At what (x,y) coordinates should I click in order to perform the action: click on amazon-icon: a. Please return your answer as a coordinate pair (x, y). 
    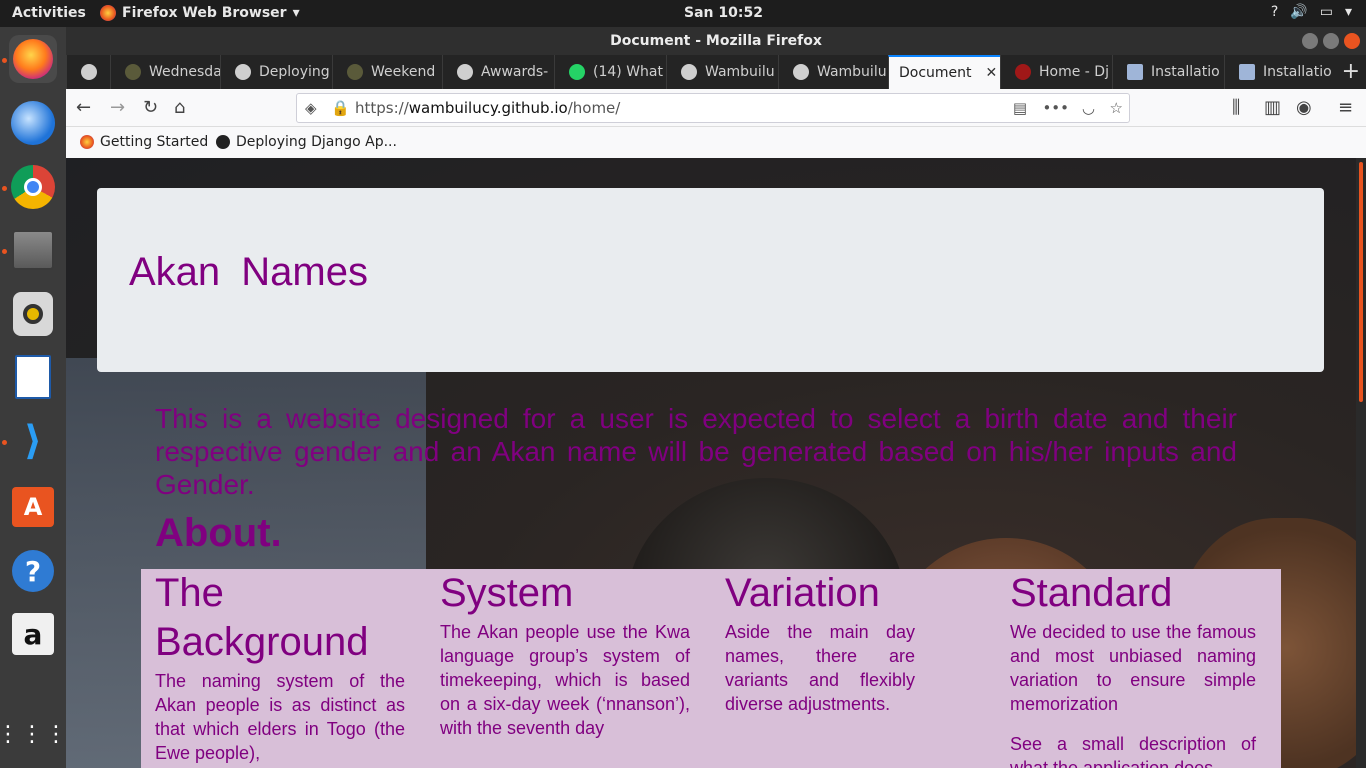
    Looking at the image, I should click on (33, 634).